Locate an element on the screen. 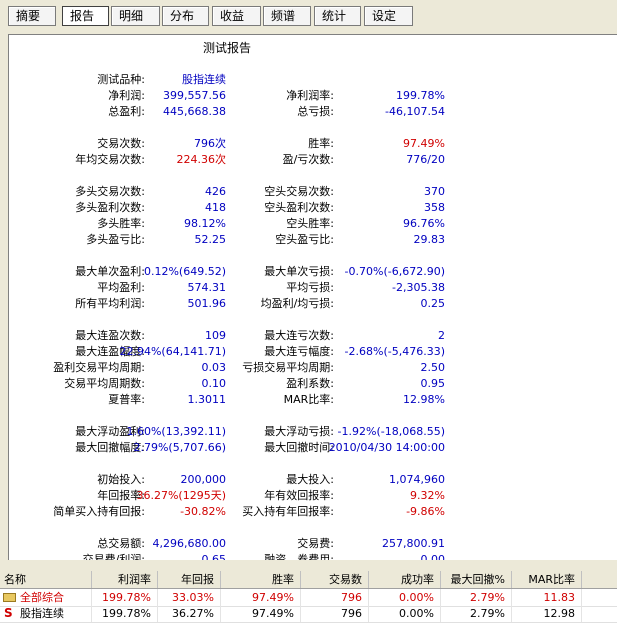 The image size is (617, 634). stat-label-left: 交易费/利润: is located at coordinates (113, 556).